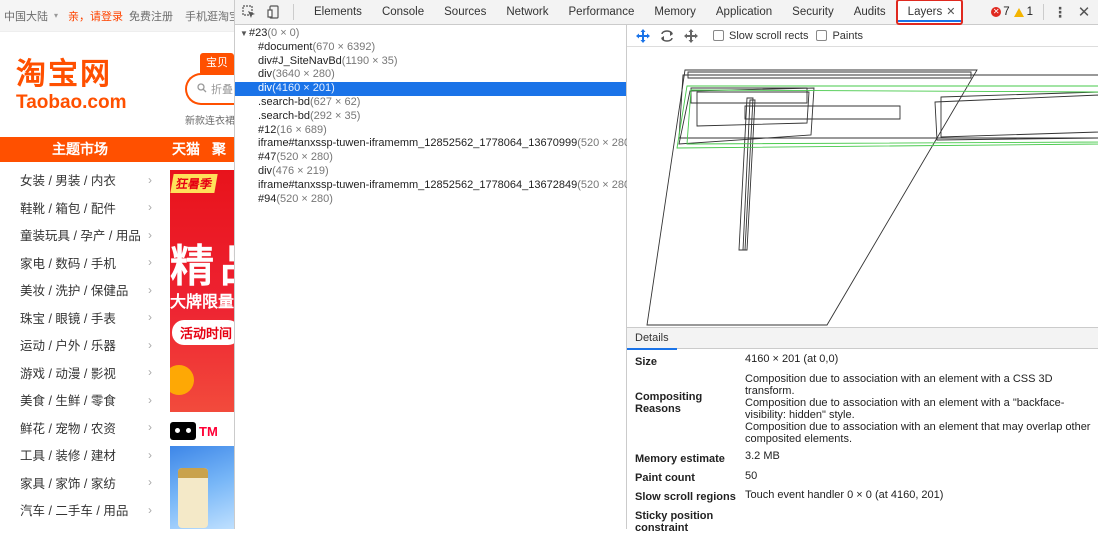 Image resolution: width=1098 pixels, height=534 pixels. I want to click on tab-application: Application, so click(744, 12).